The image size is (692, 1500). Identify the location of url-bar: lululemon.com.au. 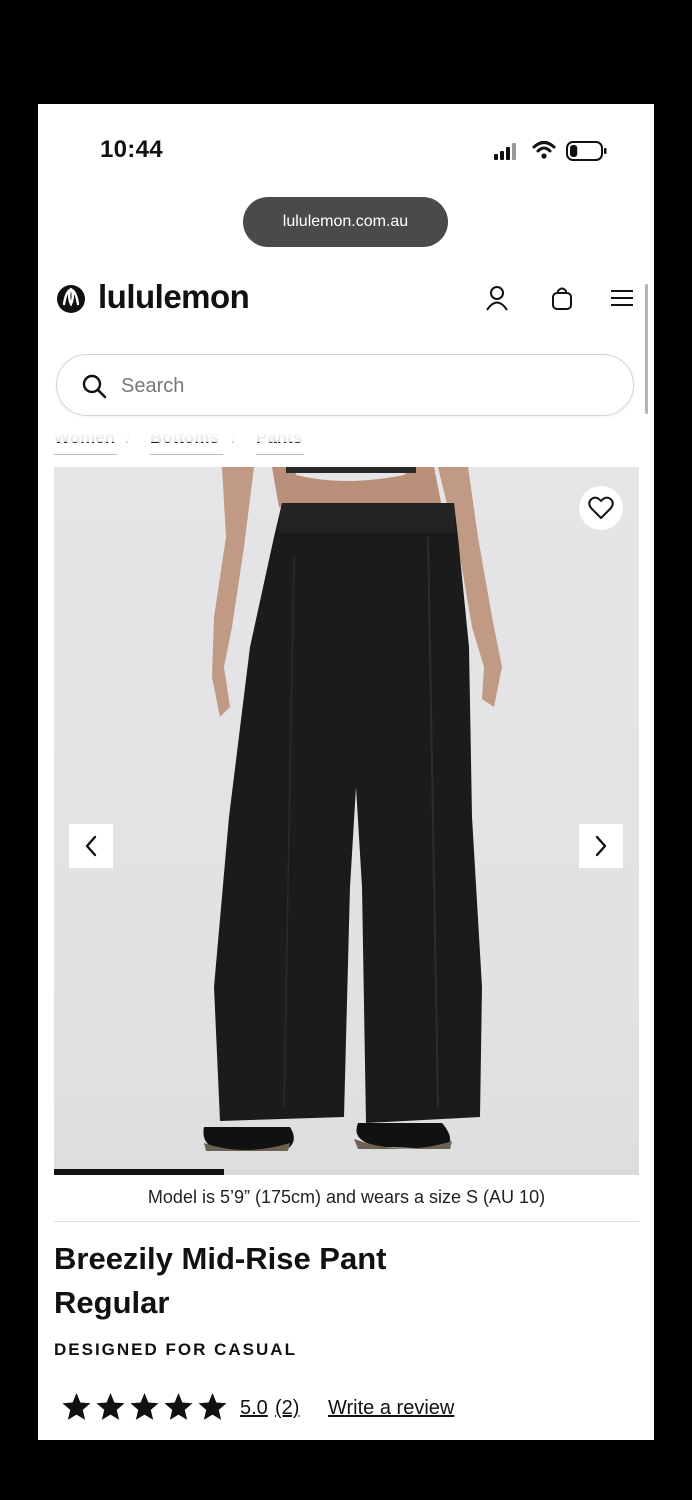
(345, 222).